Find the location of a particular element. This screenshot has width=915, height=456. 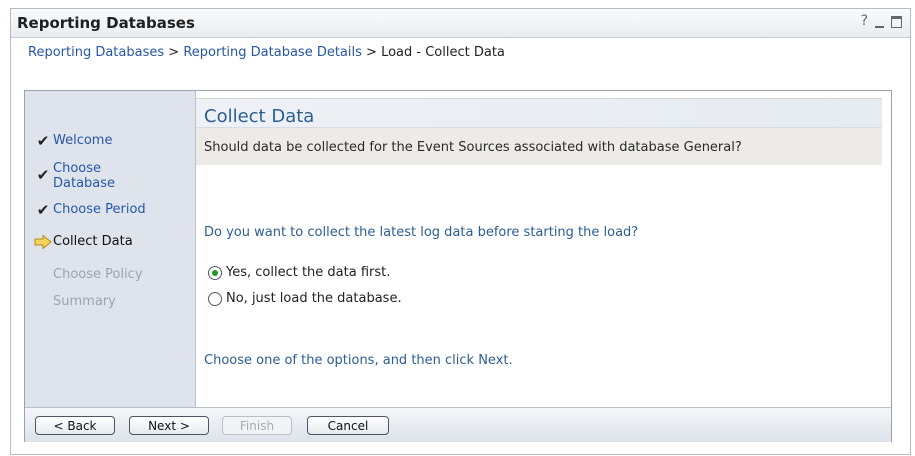

option-label: No, just load the database. is located at coordinates (314, 298).